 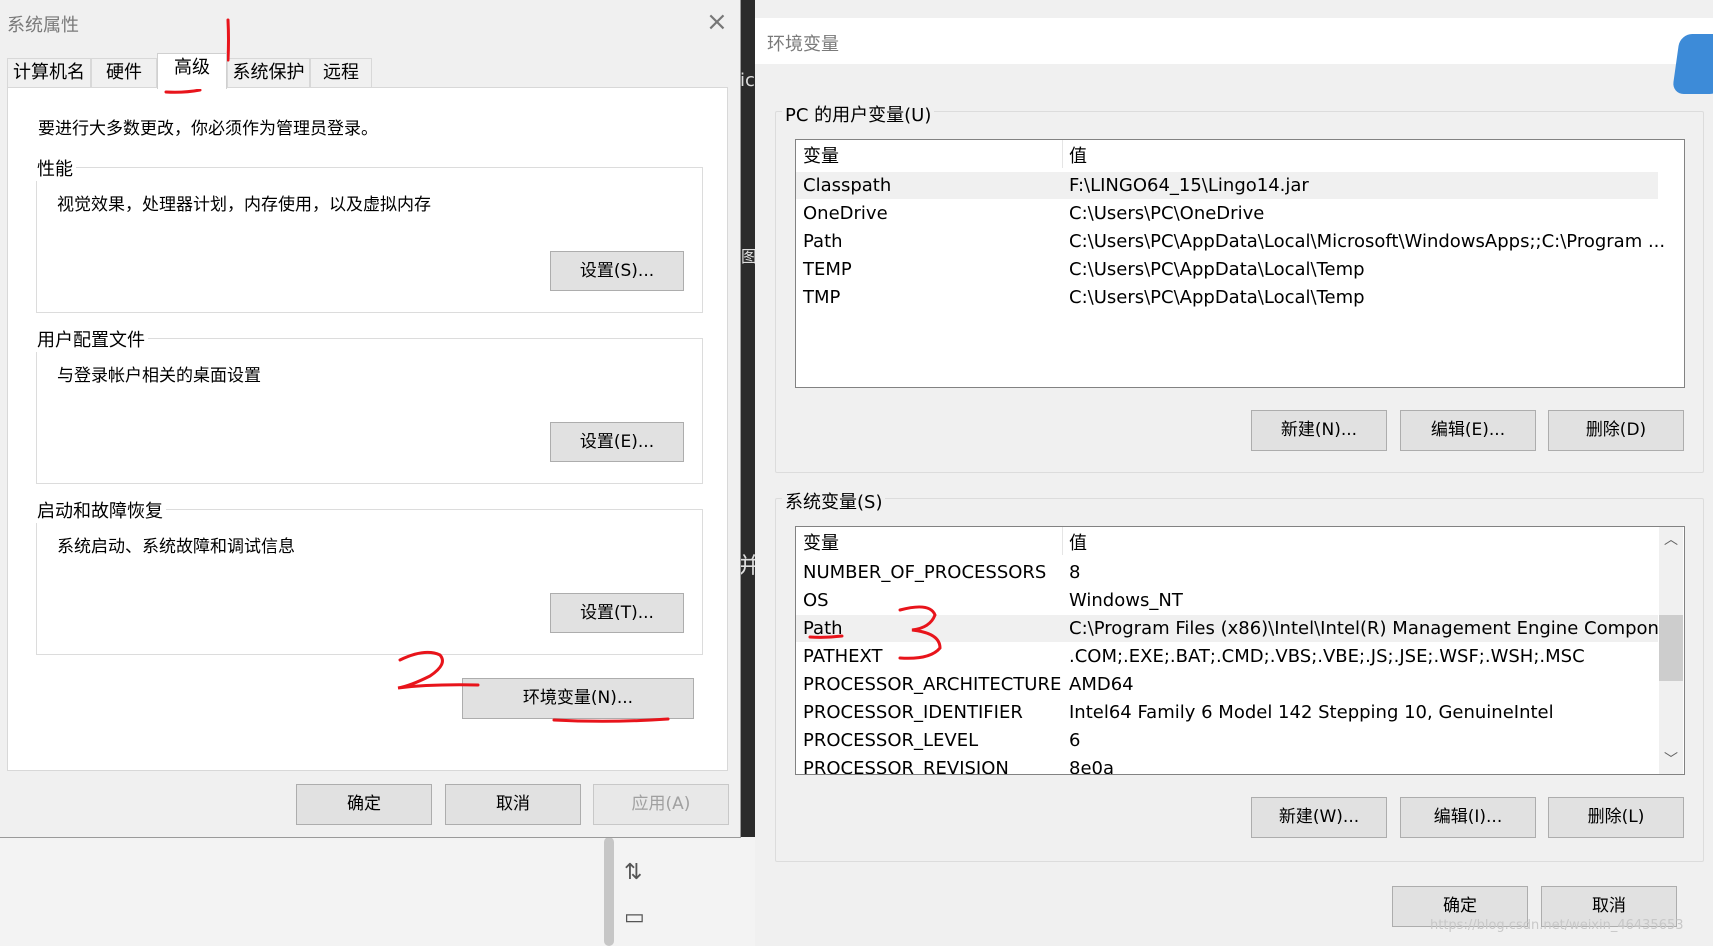 I want to click on tab-advanced: 高级, so click(x=192, y=71).